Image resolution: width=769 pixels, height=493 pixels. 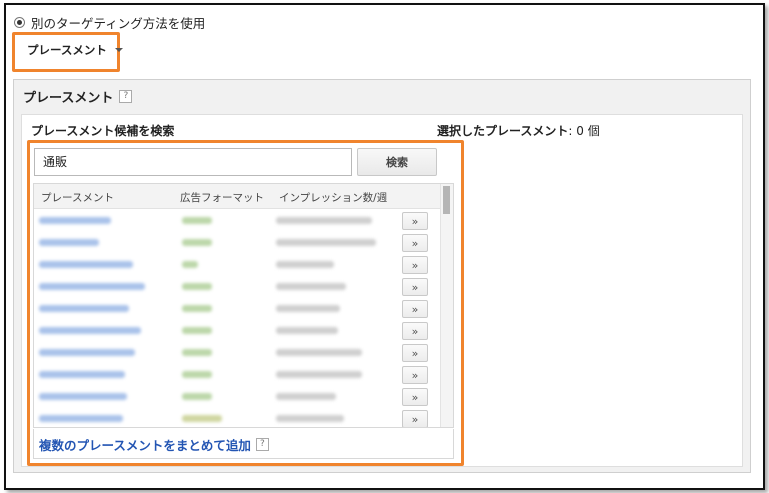 I want to click on radio-button, so click(x=19, y=22).